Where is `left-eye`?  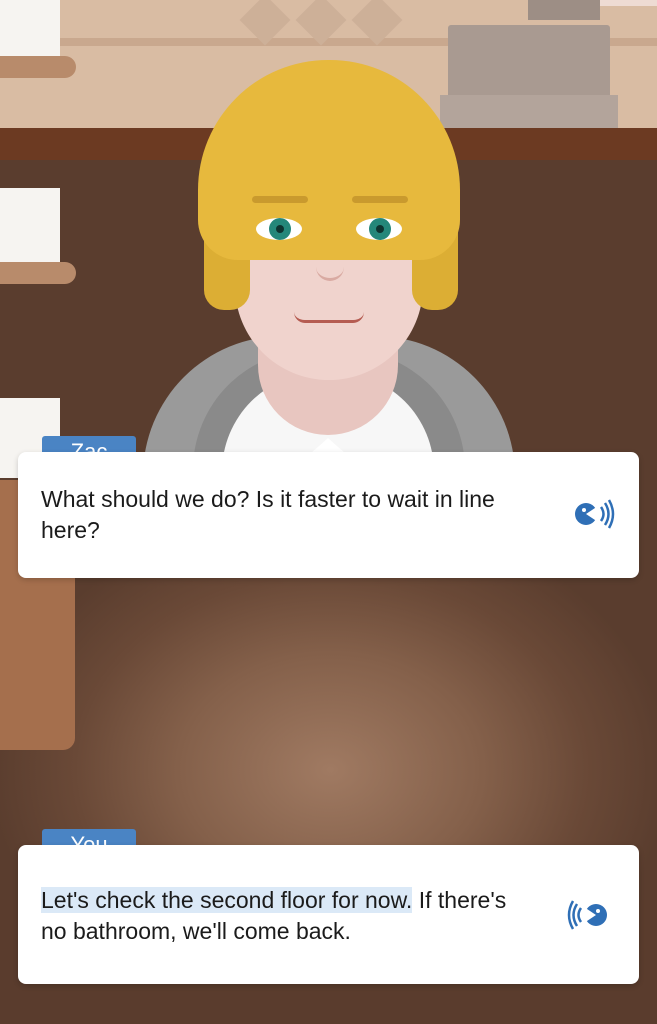
left-eye is located at coordinates (279, 229).